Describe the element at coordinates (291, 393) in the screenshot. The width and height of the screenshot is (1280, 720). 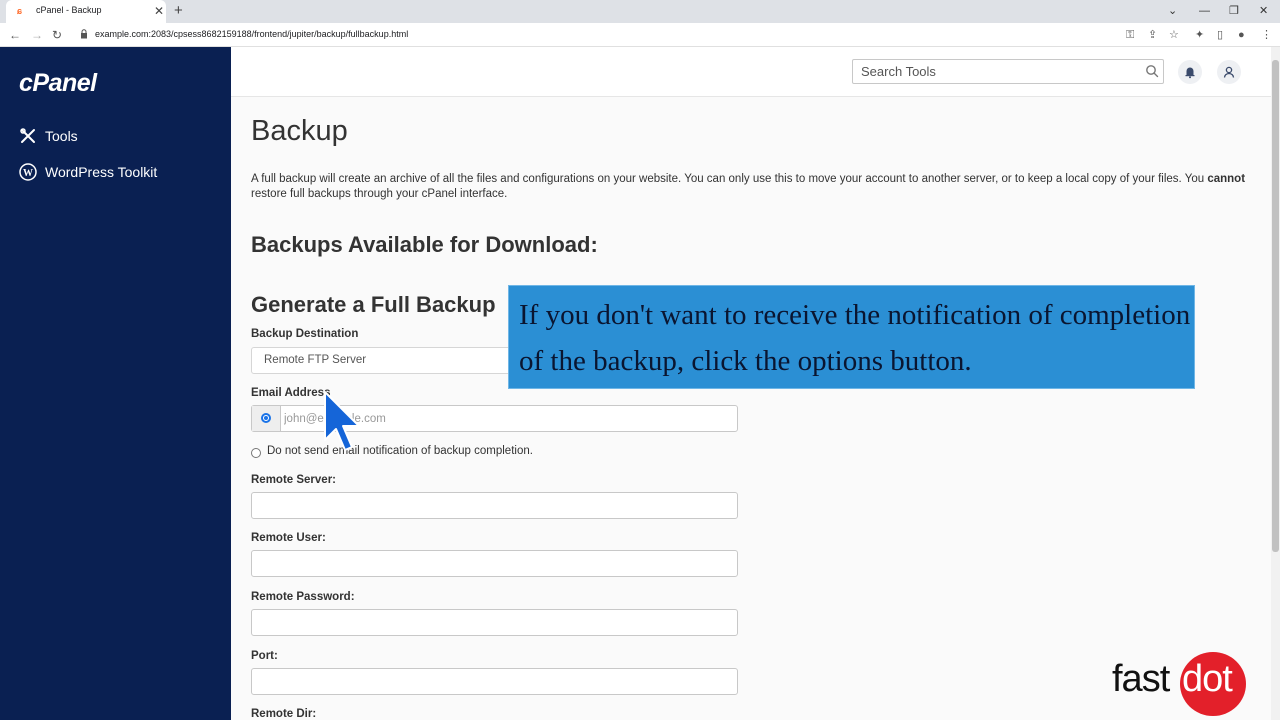
I see `email-address-label: Email Address` at that location.